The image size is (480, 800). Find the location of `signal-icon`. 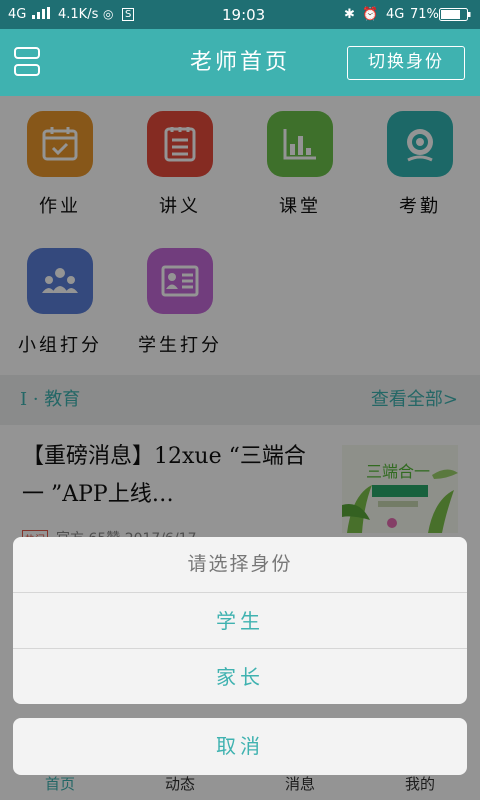

signal-icon is located at coordinates (41, 15).